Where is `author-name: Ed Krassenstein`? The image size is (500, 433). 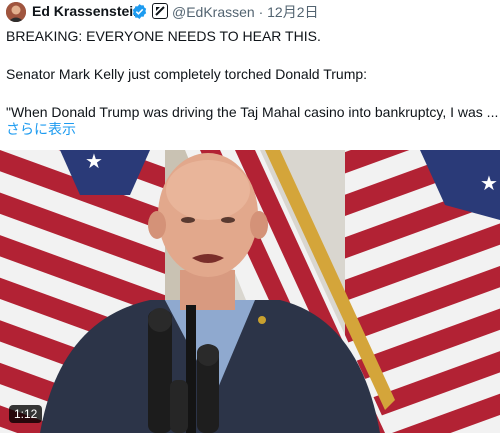
author-name: Ed Krassenstein is located at coordinates (87, 11).